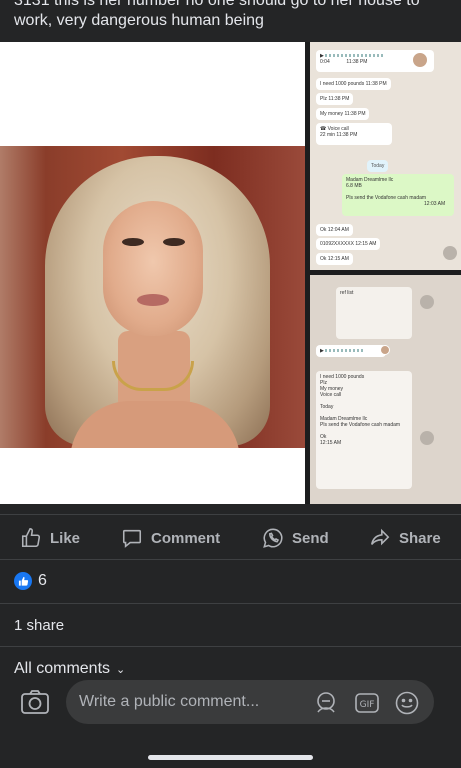 Image resolution: width=461 pixels, height=768 pixels. What do you see at coordinates (353, 84) in the screenshot?
I see `chat-message: I need 1000 pounds 11:38 PM` at bounding box center [353, 84].